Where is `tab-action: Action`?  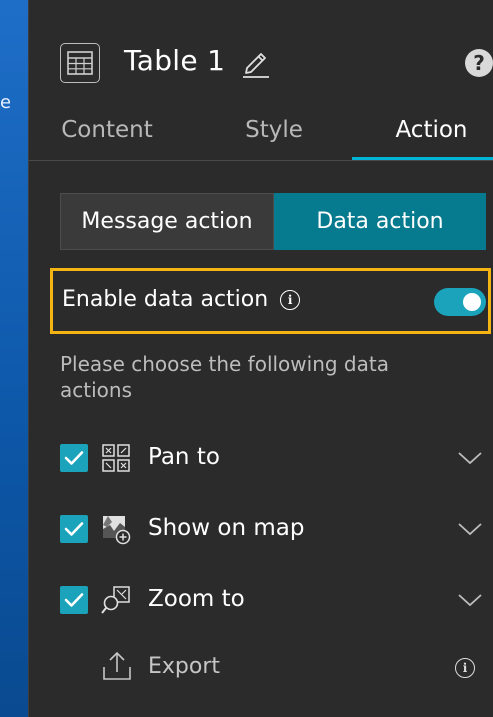 tab-action: Action is located at coordinates (426, 134).